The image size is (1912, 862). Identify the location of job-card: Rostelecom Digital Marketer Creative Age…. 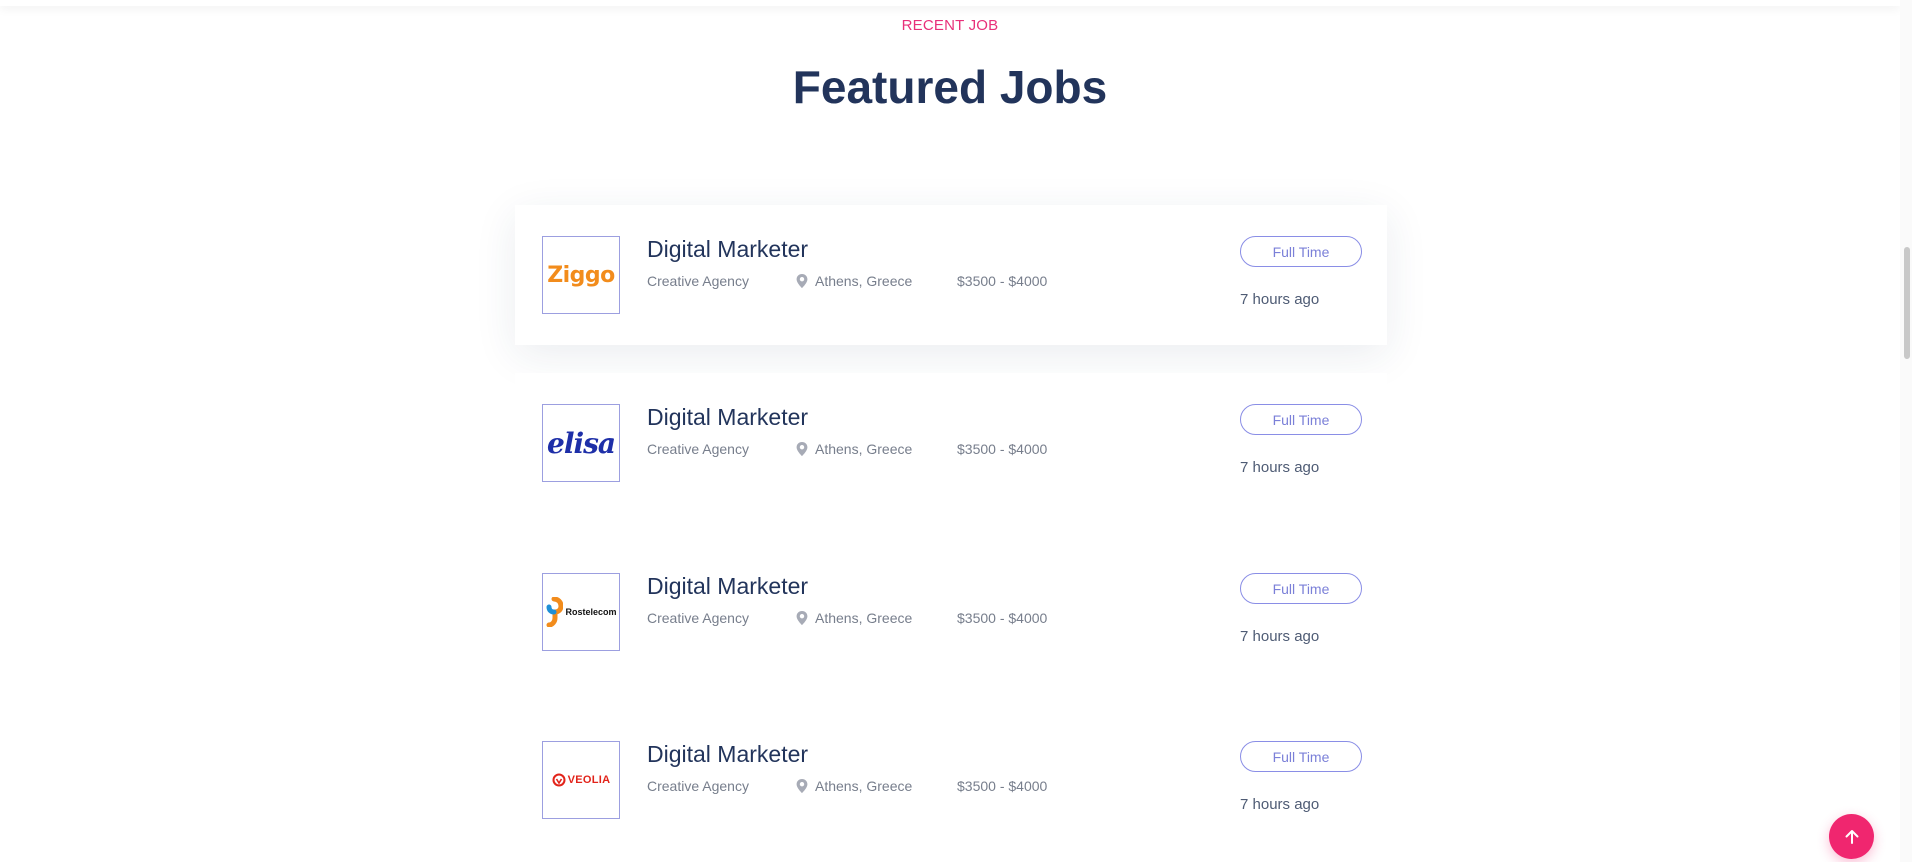
(951, 612).